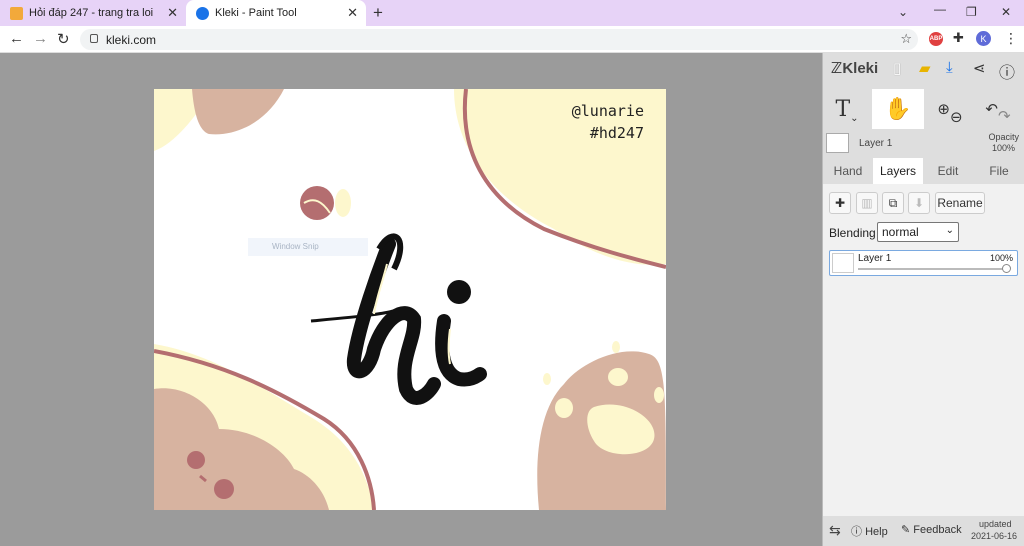  Describe the element at coordinates (923, 263) in the screenshot. I see `layer-list-item: Layer 1 100%` at that location.